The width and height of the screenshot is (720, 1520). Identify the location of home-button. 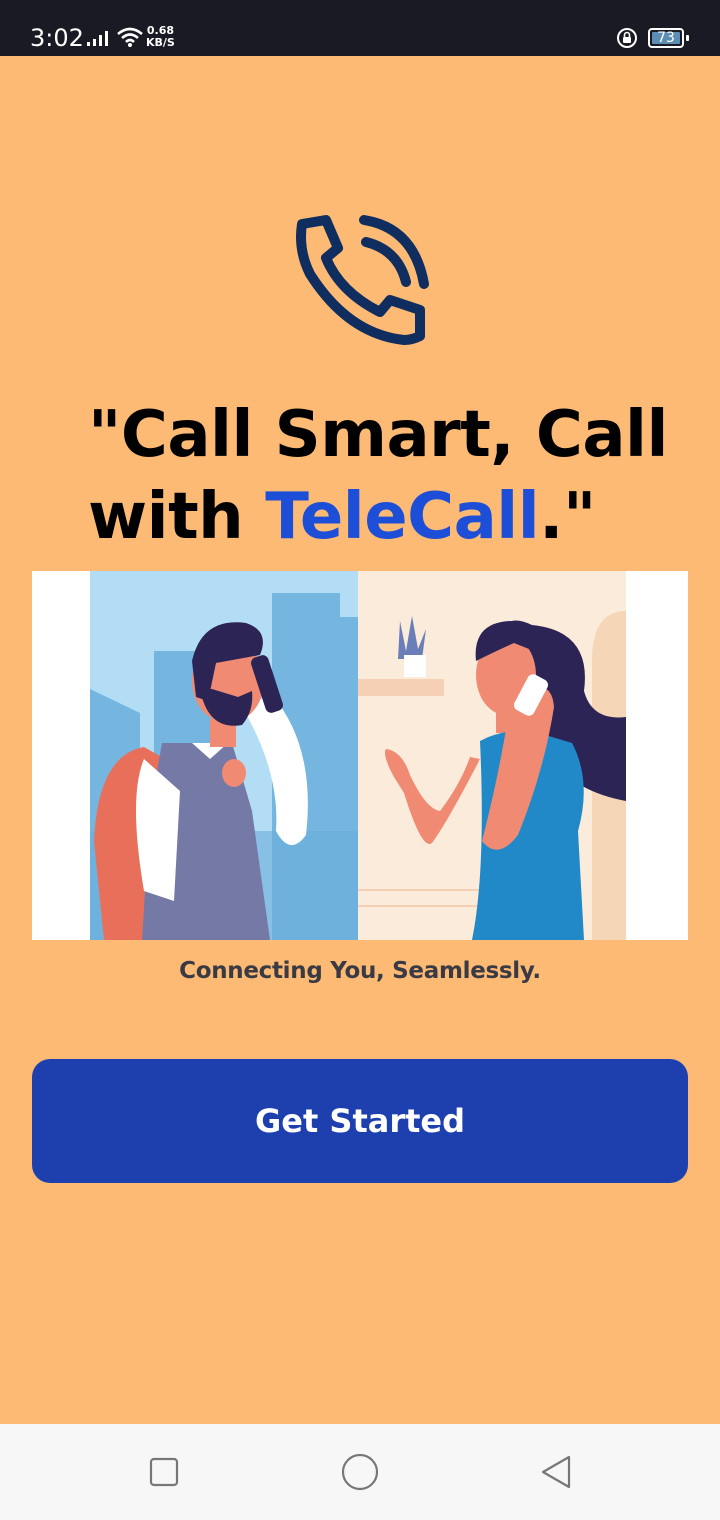
(360, 1472).